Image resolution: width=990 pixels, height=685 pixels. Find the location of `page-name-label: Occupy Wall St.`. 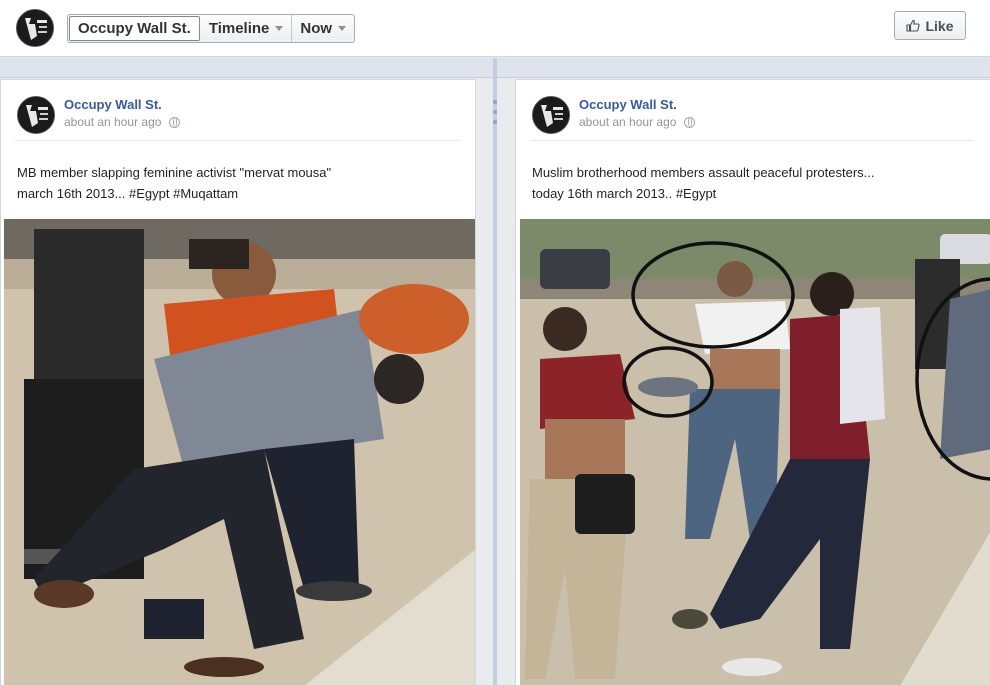

page-name-label: Occupy Wall St. is located at coordinates (134, 28).